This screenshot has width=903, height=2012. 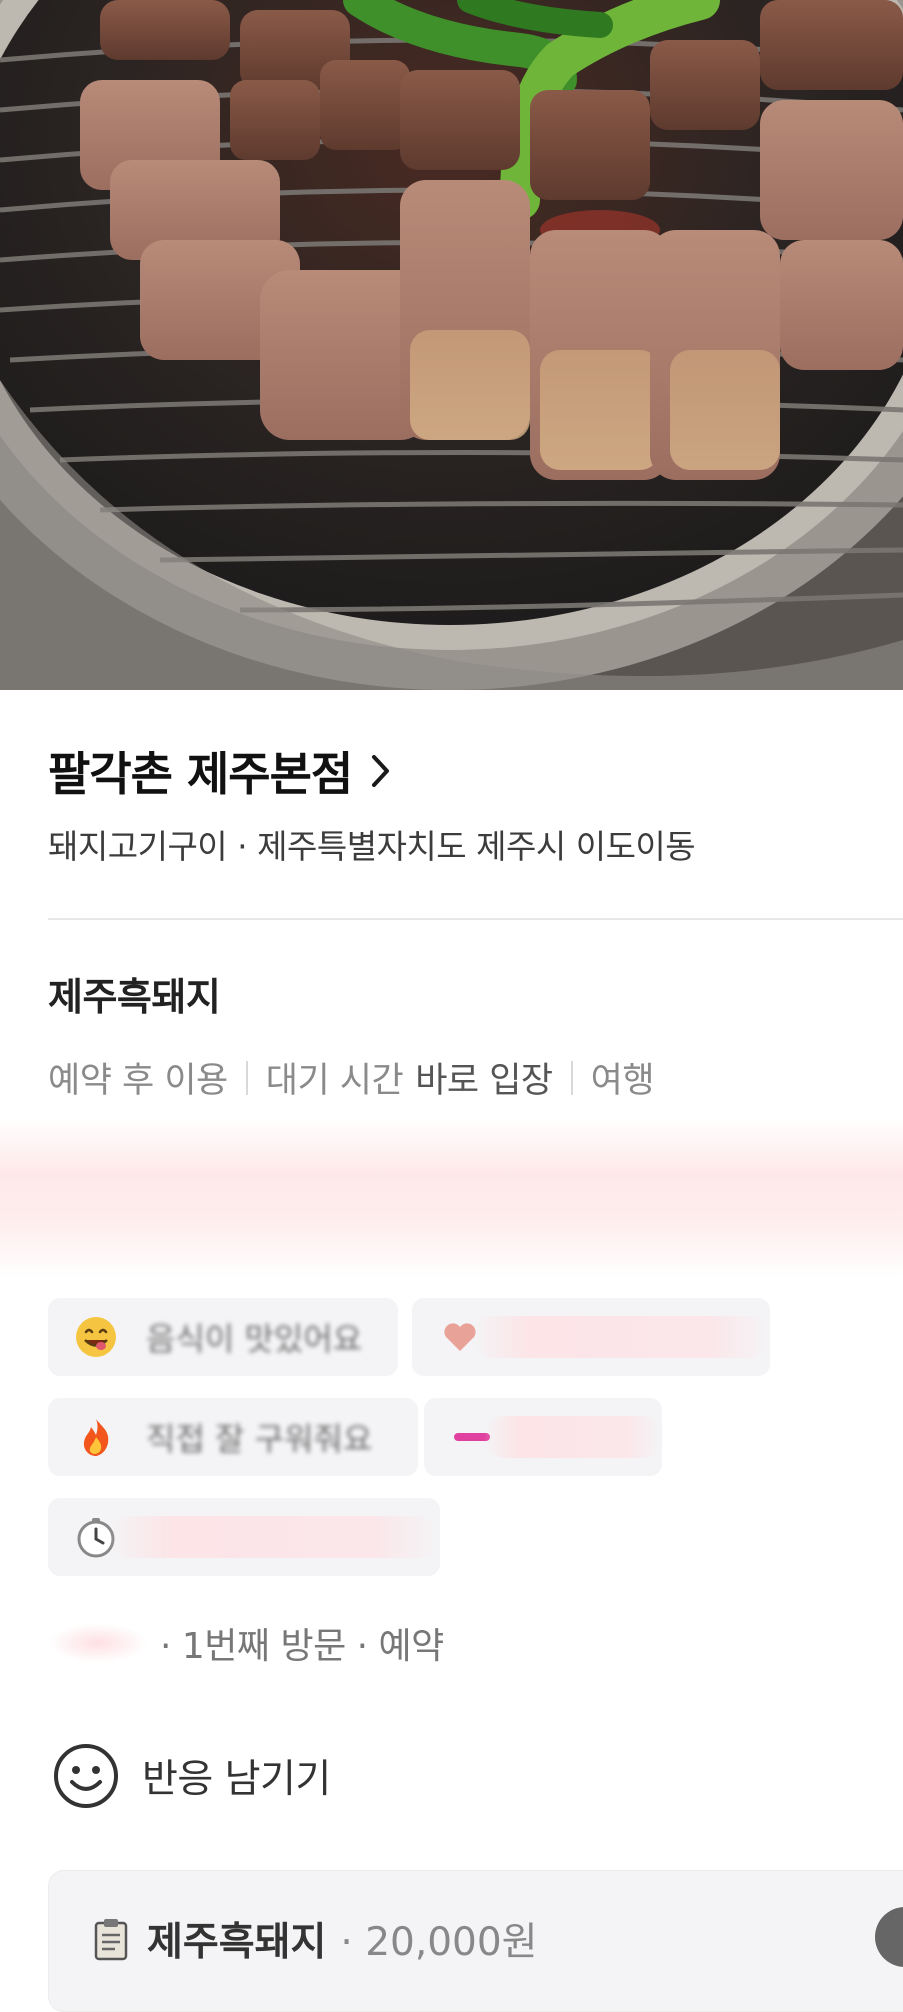 I want to click on menu-item-name: 제주흑돼지, so click(x=237, y=1942).